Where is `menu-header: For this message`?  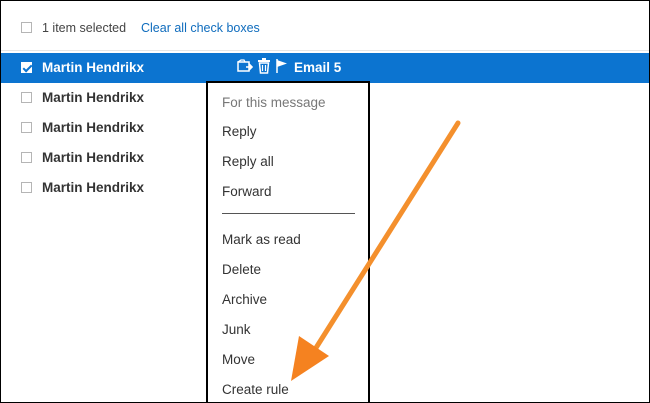
menu-header: For this message is located at coordinates (274, 102).